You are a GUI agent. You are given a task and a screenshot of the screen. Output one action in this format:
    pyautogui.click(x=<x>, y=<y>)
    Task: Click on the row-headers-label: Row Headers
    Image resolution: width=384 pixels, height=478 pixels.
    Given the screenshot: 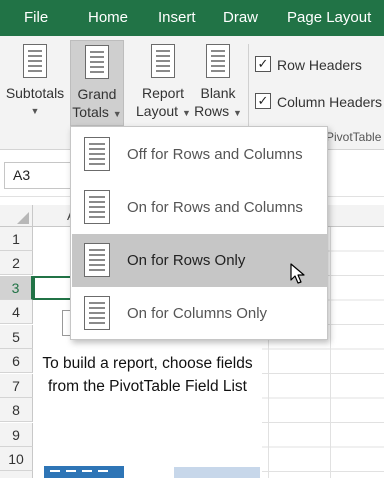 What is the action you would take?
    pyautogui.click(x=319, y=65)
    